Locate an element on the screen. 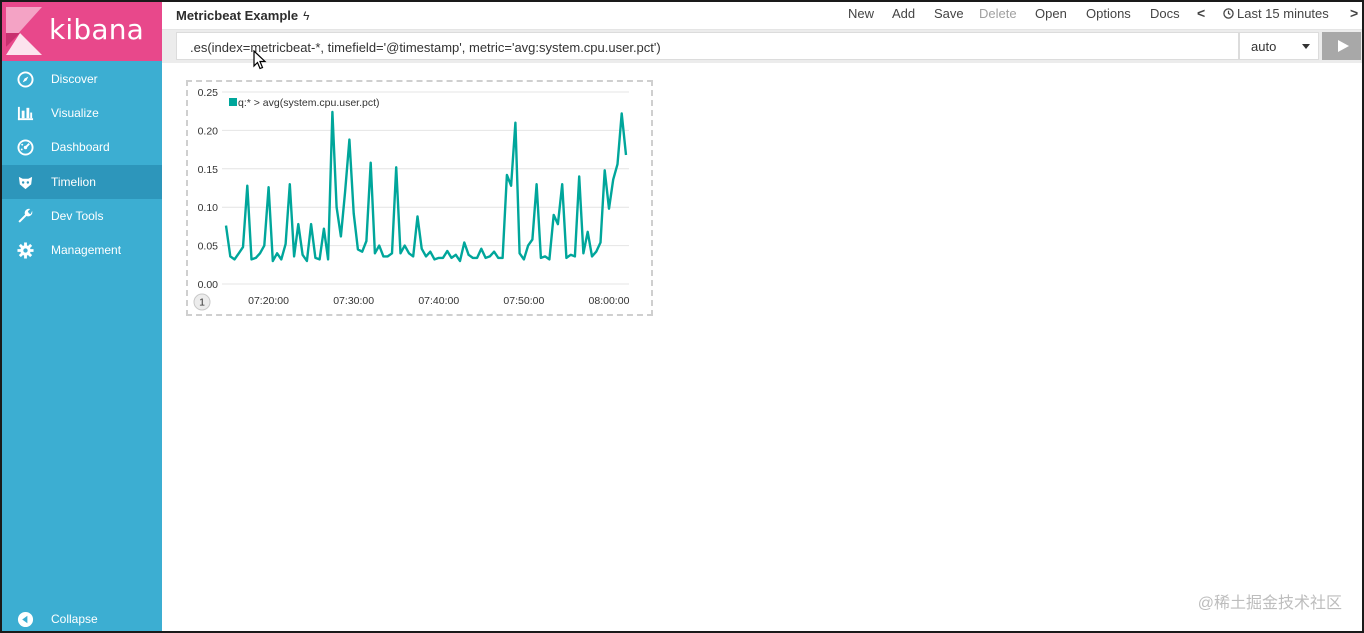 The height and width of the screenshot is (633, 1364). page-title: Metricbeat Example ϟ is located at coordinates (242, 15).